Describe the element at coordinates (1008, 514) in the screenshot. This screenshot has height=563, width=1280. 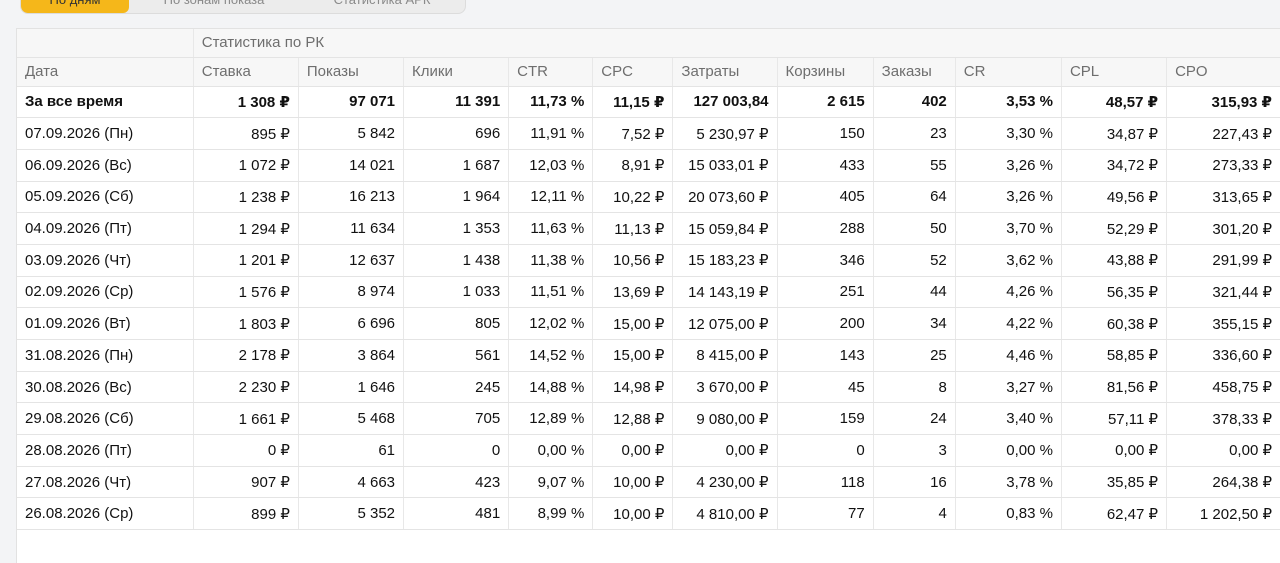
I see `table-cell: 0,83 %` at that location.